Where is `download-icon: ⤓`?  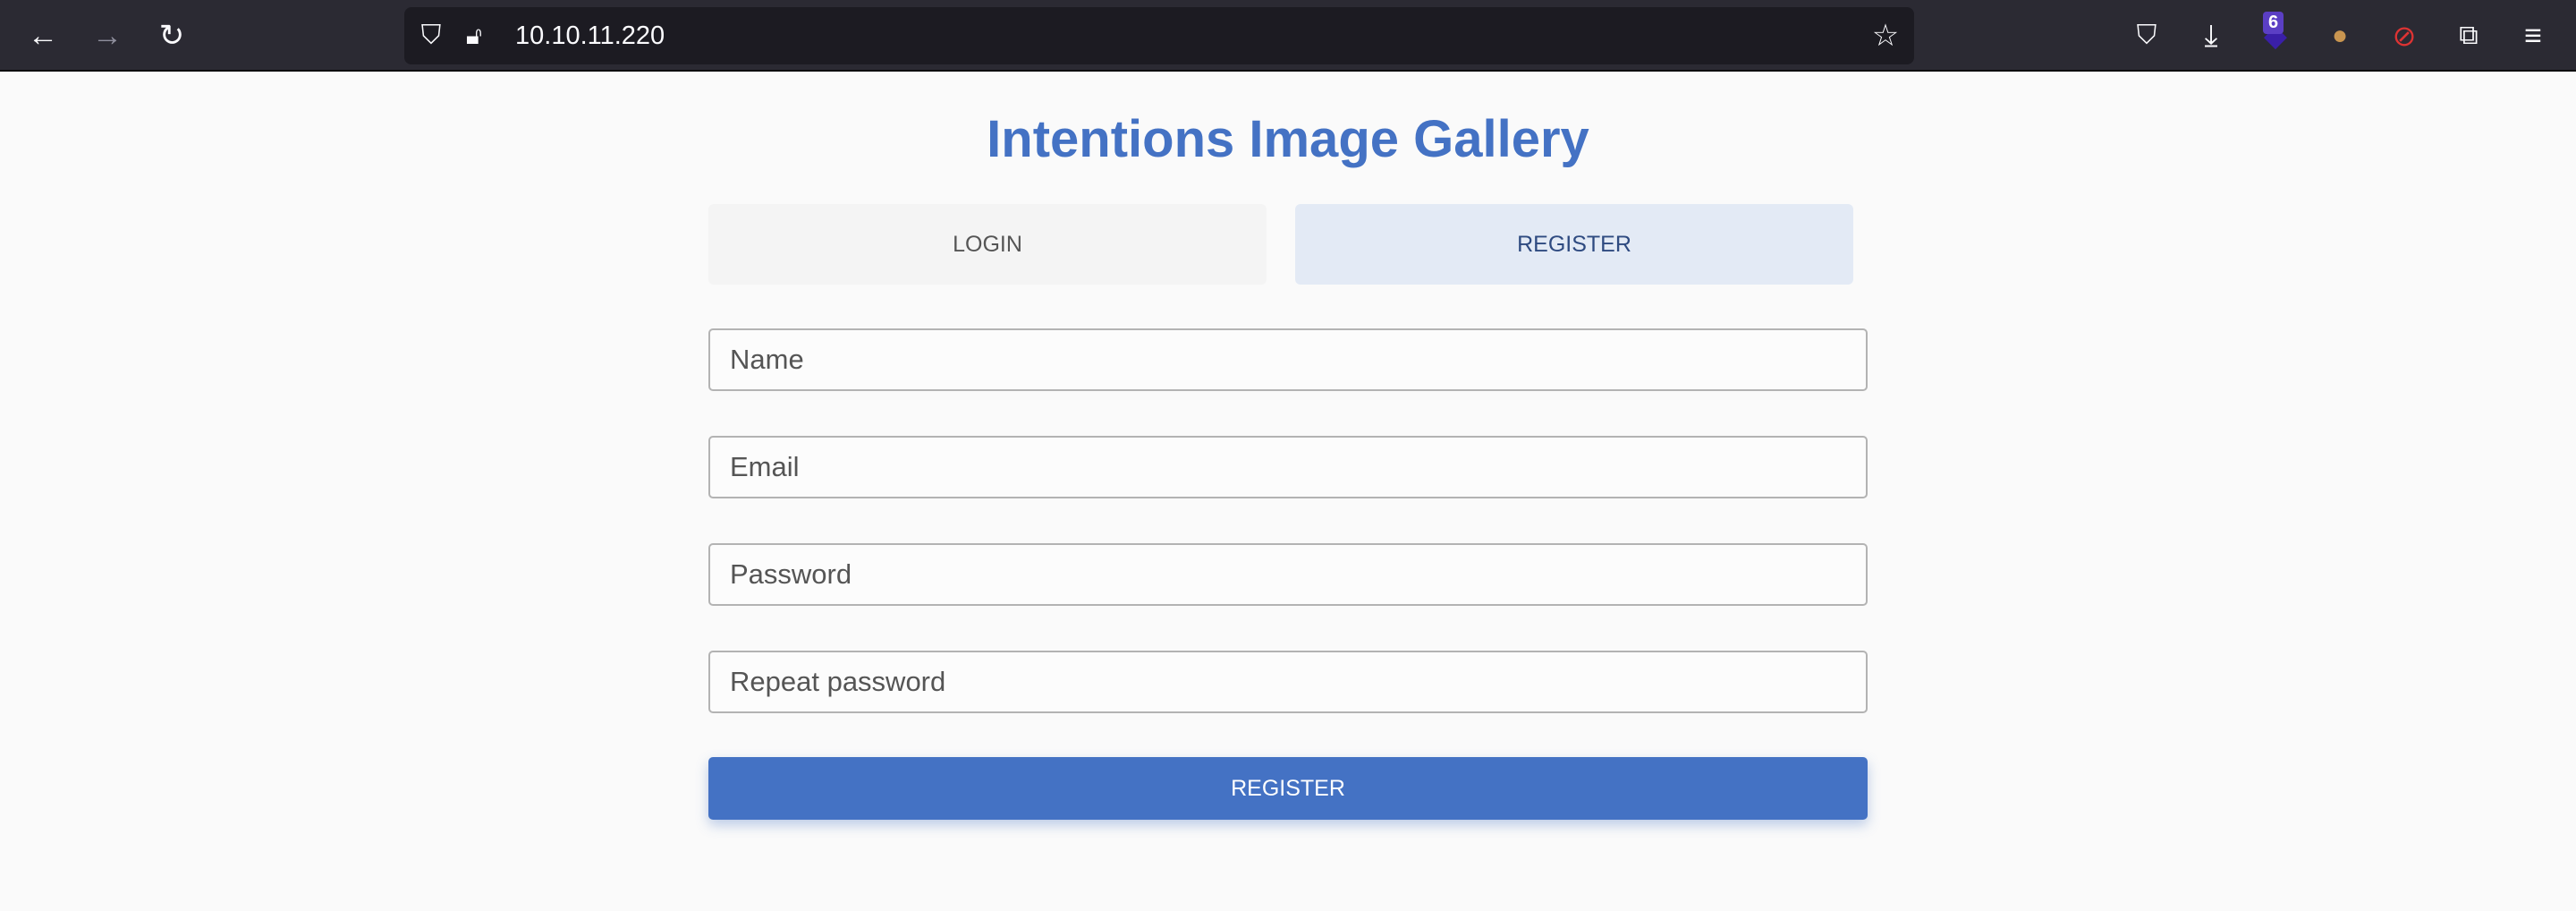 download-icon: ⤓ is located at coordinates (2211, 36).